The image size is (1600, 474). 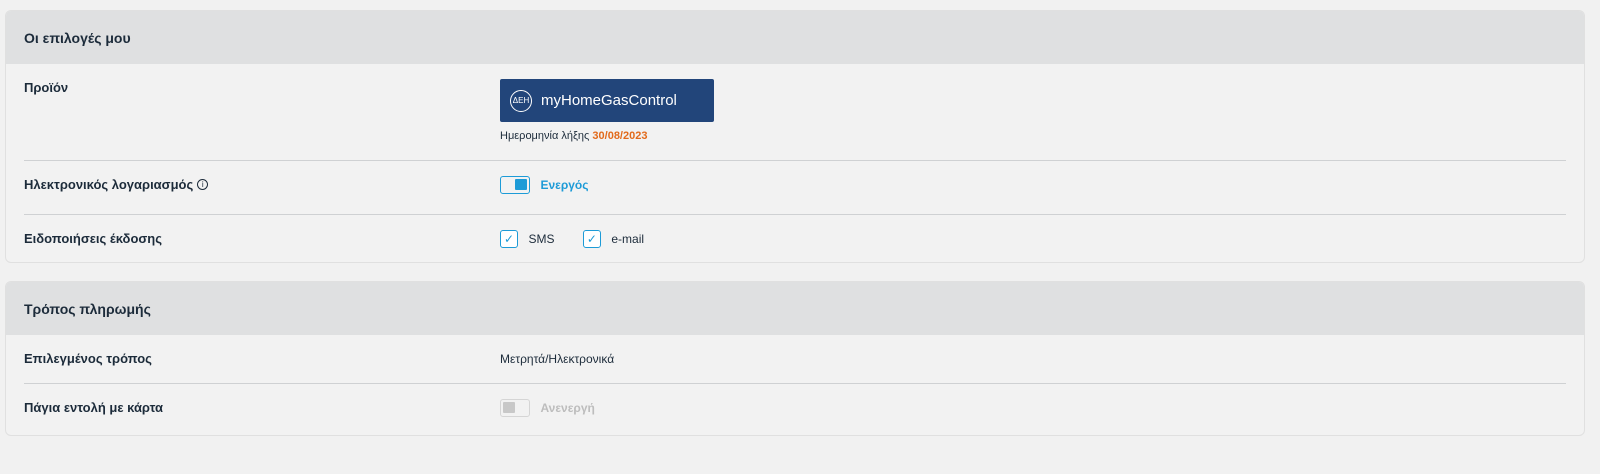 I want to click on my-options-header: Οι επιλογές μου, so click(x=795, y=37).